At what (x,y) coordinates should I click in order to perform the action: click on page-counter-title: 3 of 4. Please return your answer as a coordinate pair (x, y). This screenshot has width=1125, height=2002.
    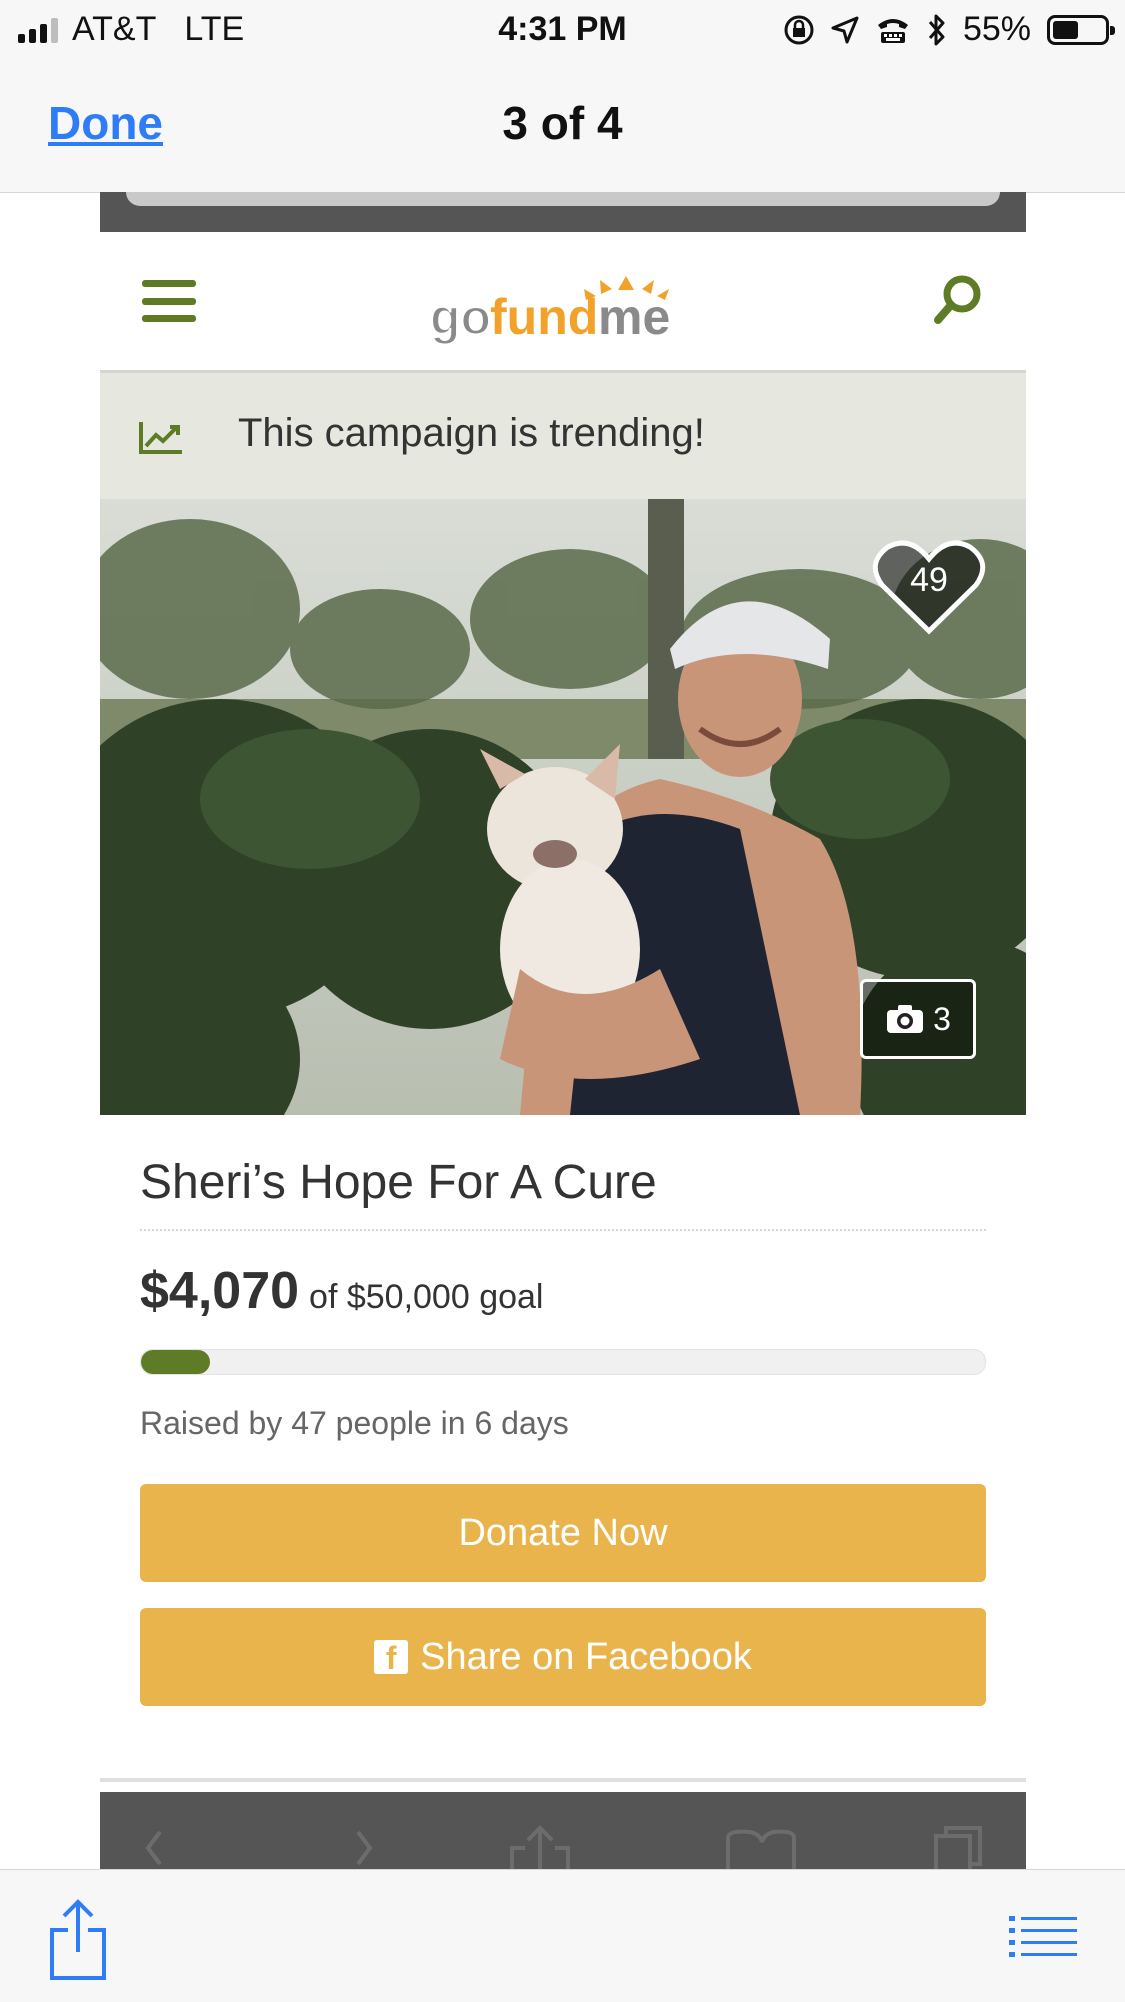
    Looking at the image, I should click on (562, 123).